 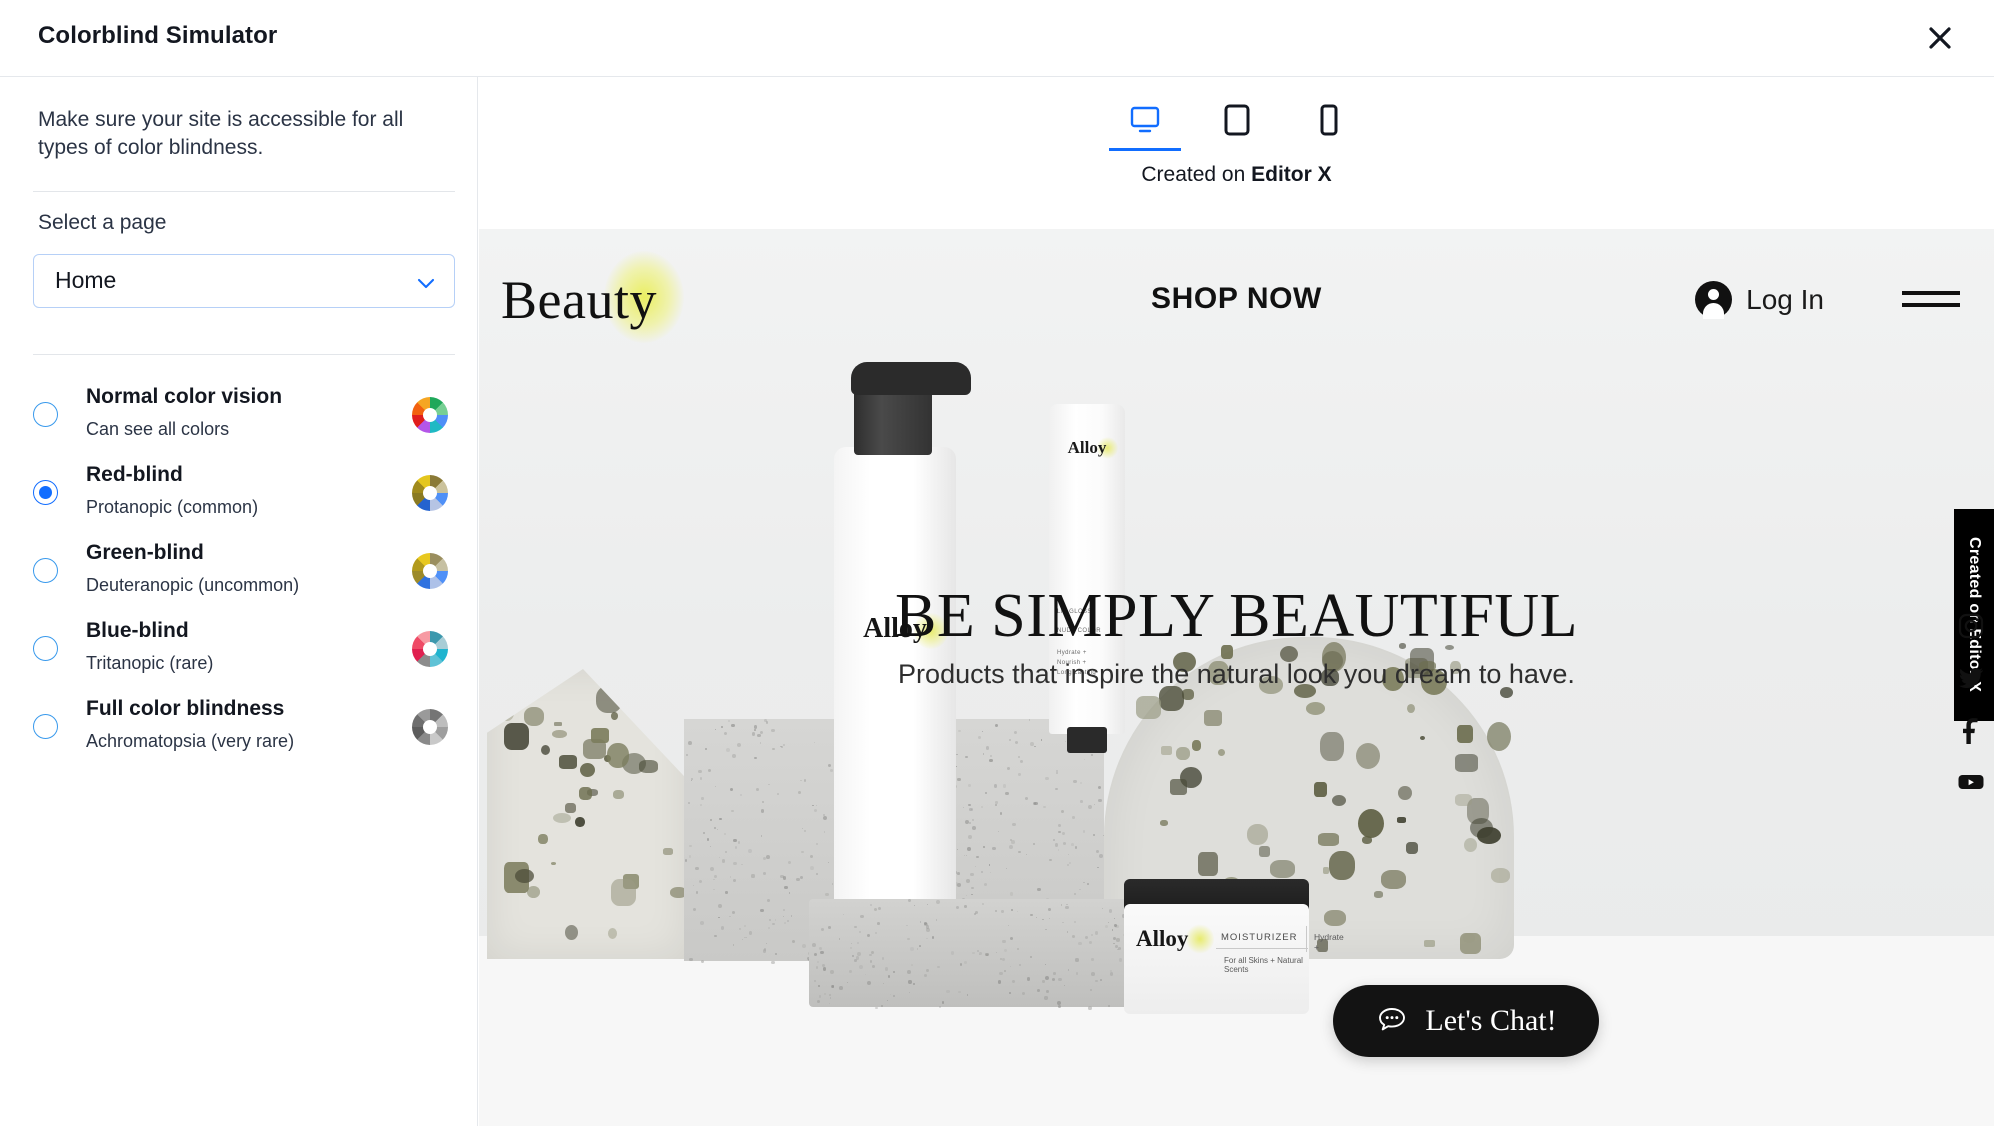 I want to click on device-switcher, so click(x=1236, y=124).